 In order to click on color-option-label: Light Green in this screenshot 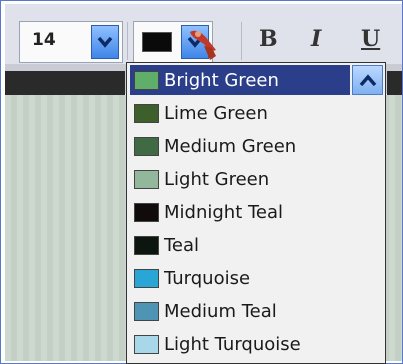, I will do `click(217, 179)`.